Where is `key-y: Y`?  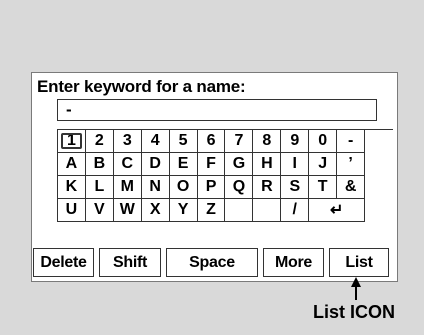 key-y: Y is located at coordinates (183, 210).